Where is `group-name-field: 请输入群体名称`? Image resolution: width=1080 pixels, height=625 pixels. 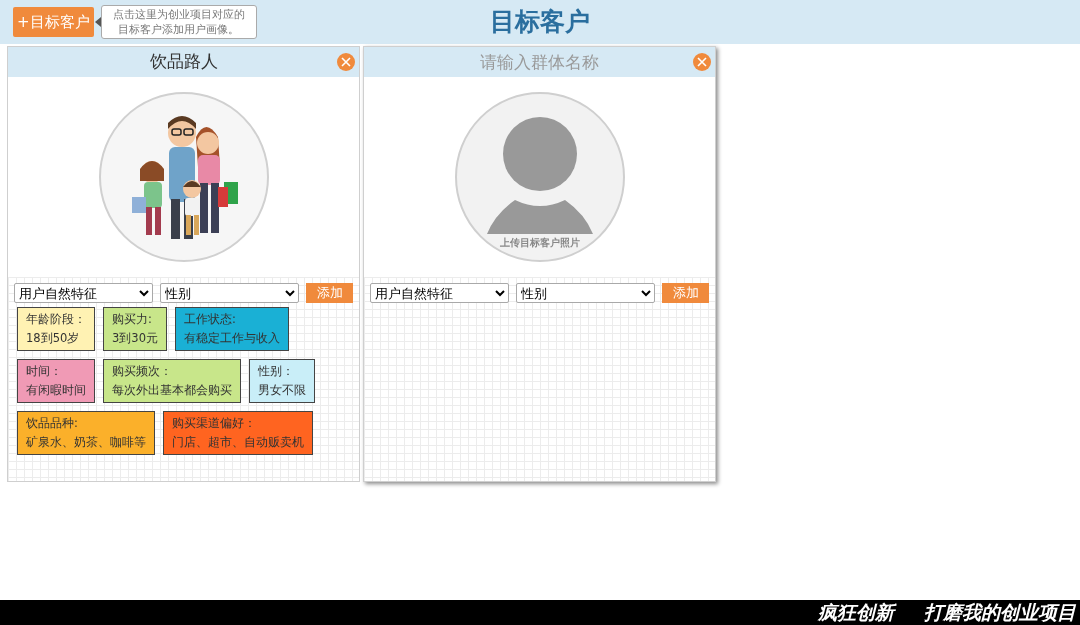 group-name-field: 请输入群体名称 is located at coordinates (539, 62).